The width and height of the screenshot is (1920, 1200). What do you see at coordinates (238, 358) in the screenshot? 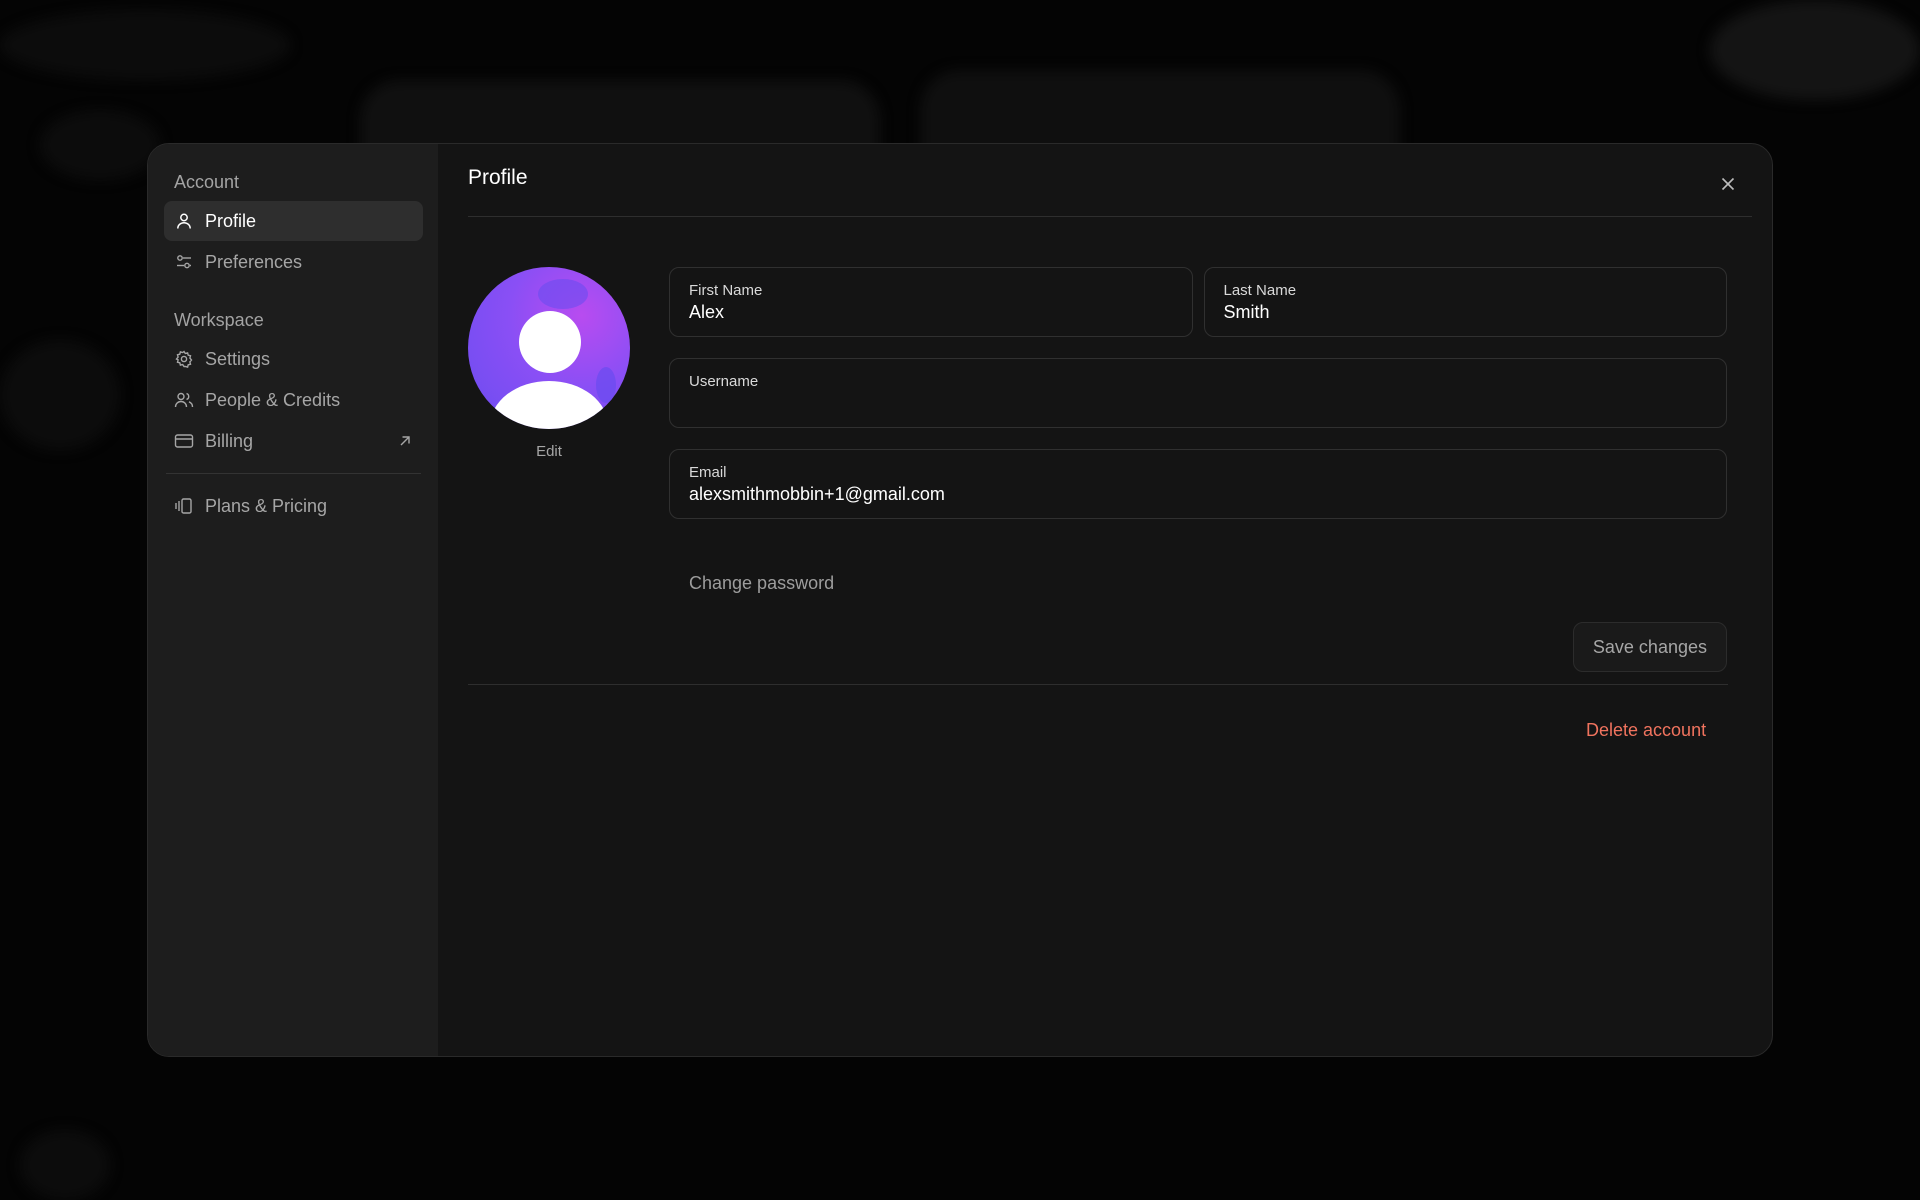
I see `sidebar-item-label: Settings` at bounding box center [238, 358].